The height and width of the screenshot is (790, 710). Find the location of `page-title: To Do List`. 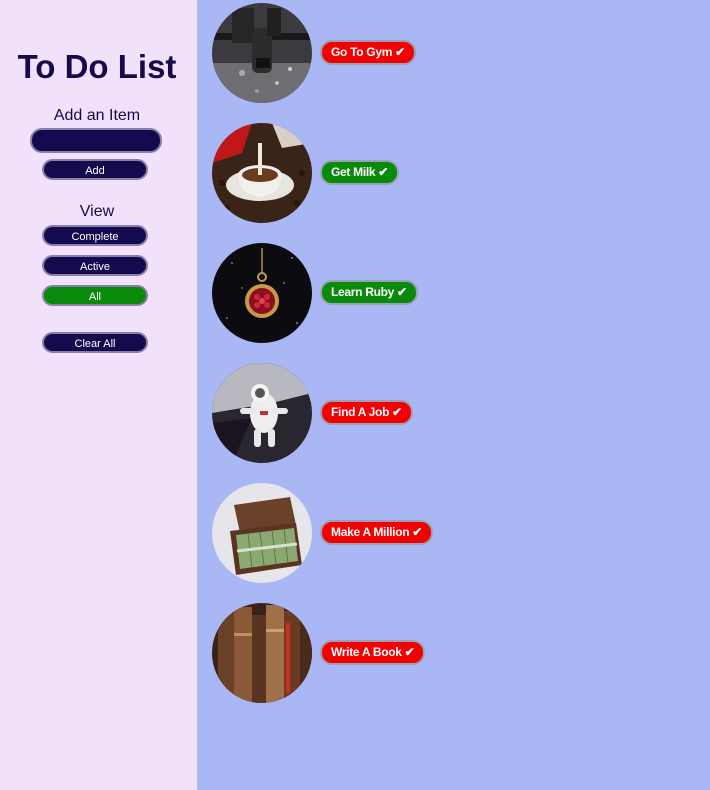

page-title: To Do List is located at coordinates (97, 66).